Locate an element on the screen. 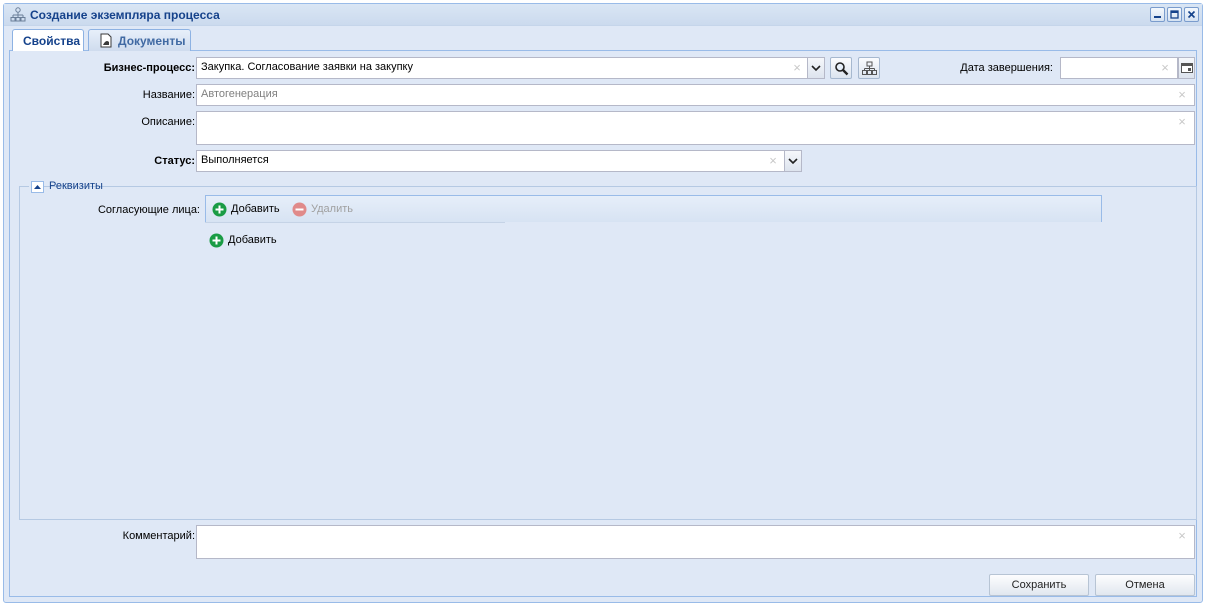 This screenshot has width=1208, height=607. clear-comment-icon: × is located at coordinates (1182, 535).